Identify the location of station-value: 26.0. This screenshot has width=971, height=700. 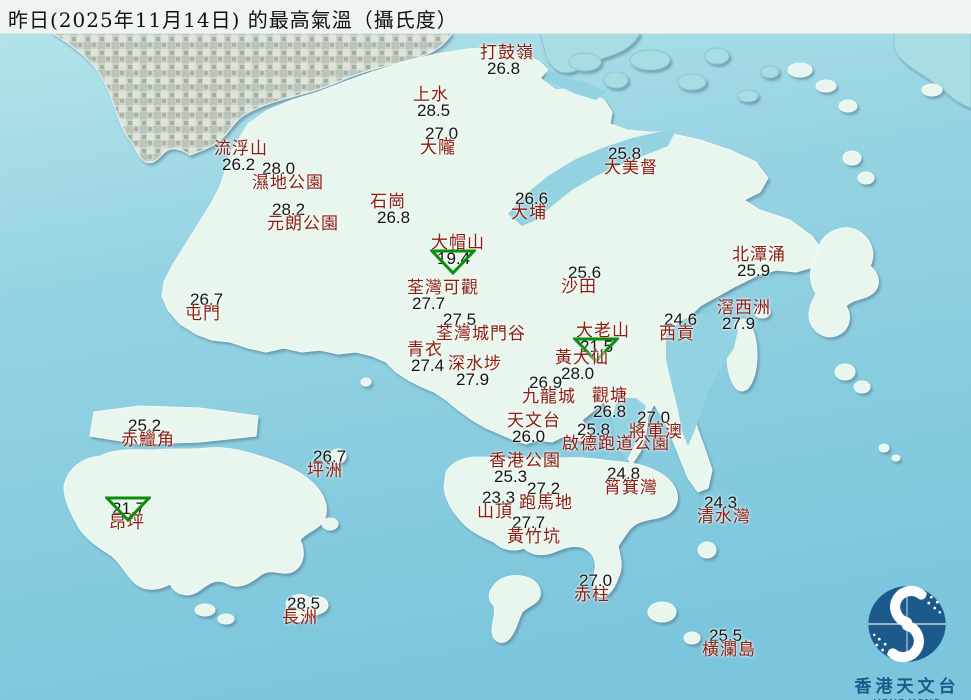
(529, 436).